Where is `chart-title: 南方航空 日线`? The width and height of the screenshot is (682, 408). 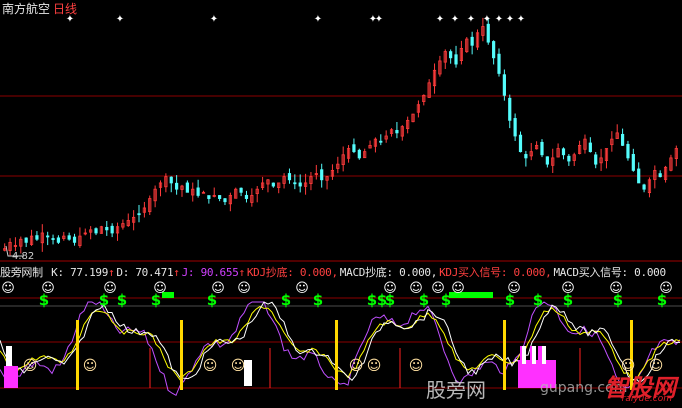 chart-title: 南方航空 日线 is located at coordinates (39, 8).